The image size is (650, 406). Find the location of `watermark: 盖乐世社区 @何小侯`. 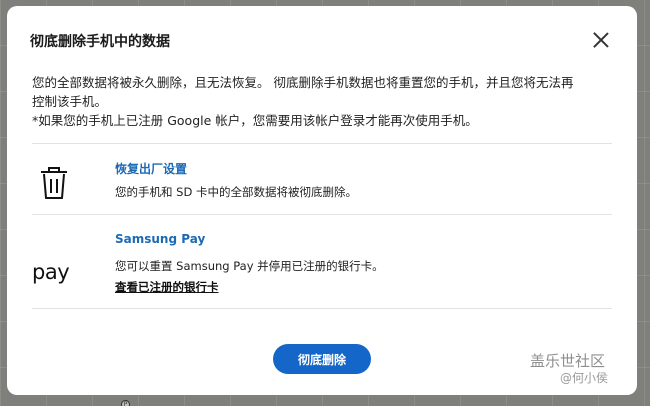

watermark: 盖乐世社区 @何小侯 is located at coordinates (585, 369).